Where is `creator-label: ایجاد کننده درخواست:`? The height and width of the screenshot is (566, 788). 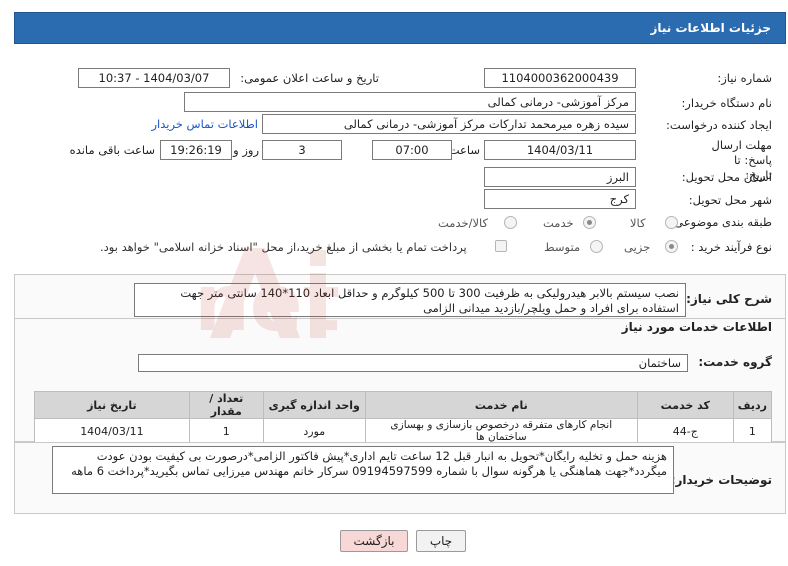 creator-label: ایجاد کننده درخواست: is located at coordinates (719, 125).